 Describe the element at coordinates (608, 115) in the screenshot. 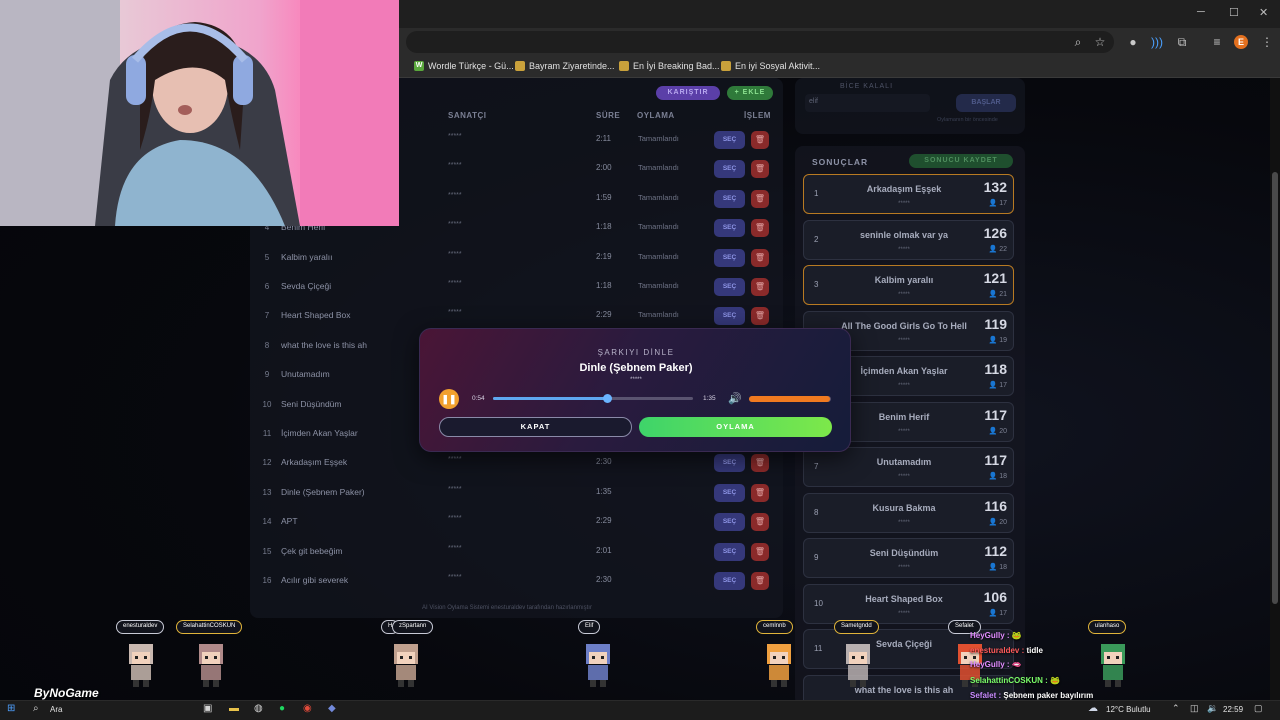

I see `column-header-duration: SÜRE` at that location.